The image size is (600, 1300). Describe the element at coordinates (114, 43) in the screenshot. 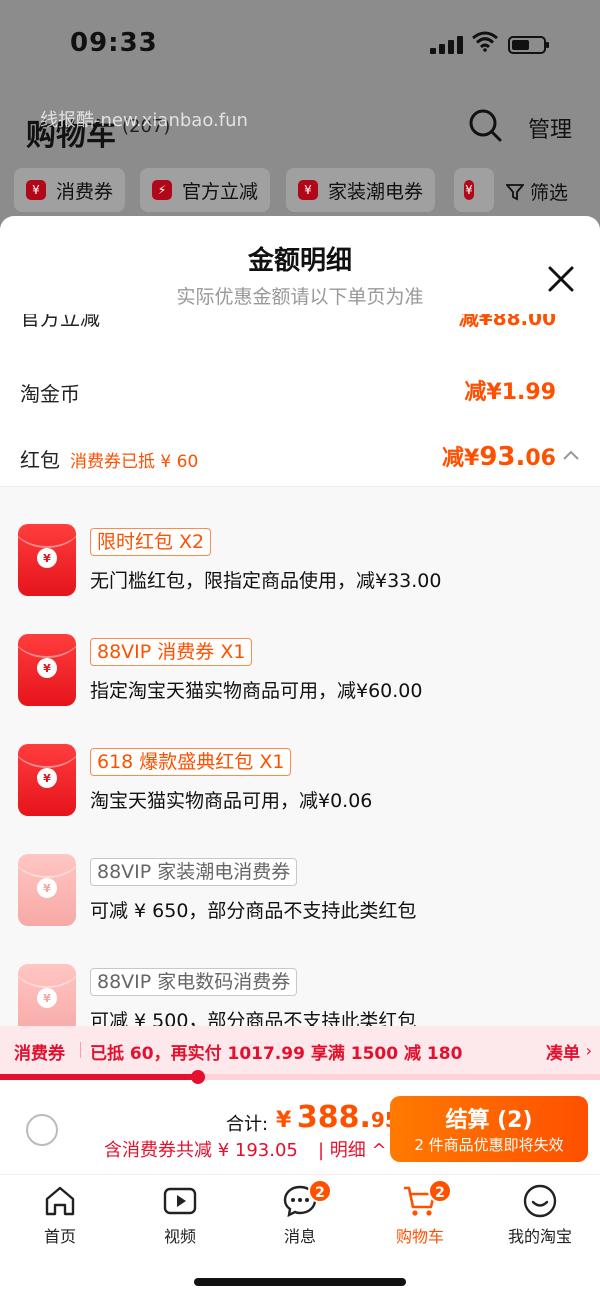

I see `status-time: 09:33` at that location.